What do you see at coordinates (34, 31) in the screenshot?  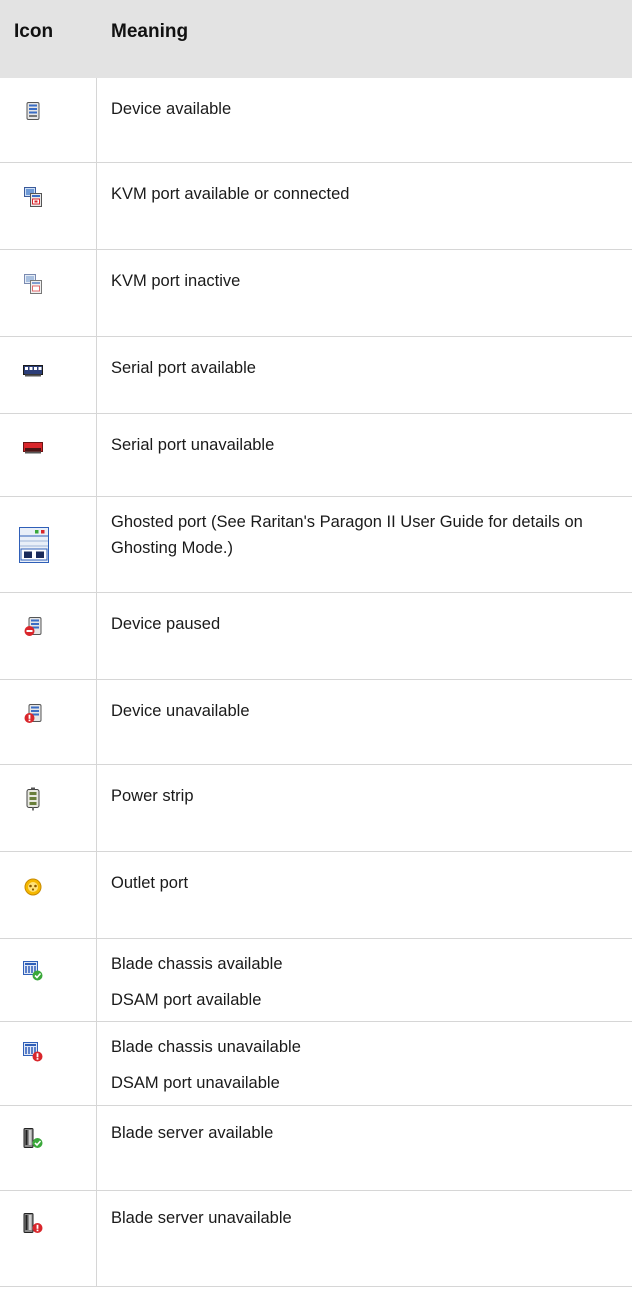 I see `header-icon-column: Icon` at bounding box center [34, 31].